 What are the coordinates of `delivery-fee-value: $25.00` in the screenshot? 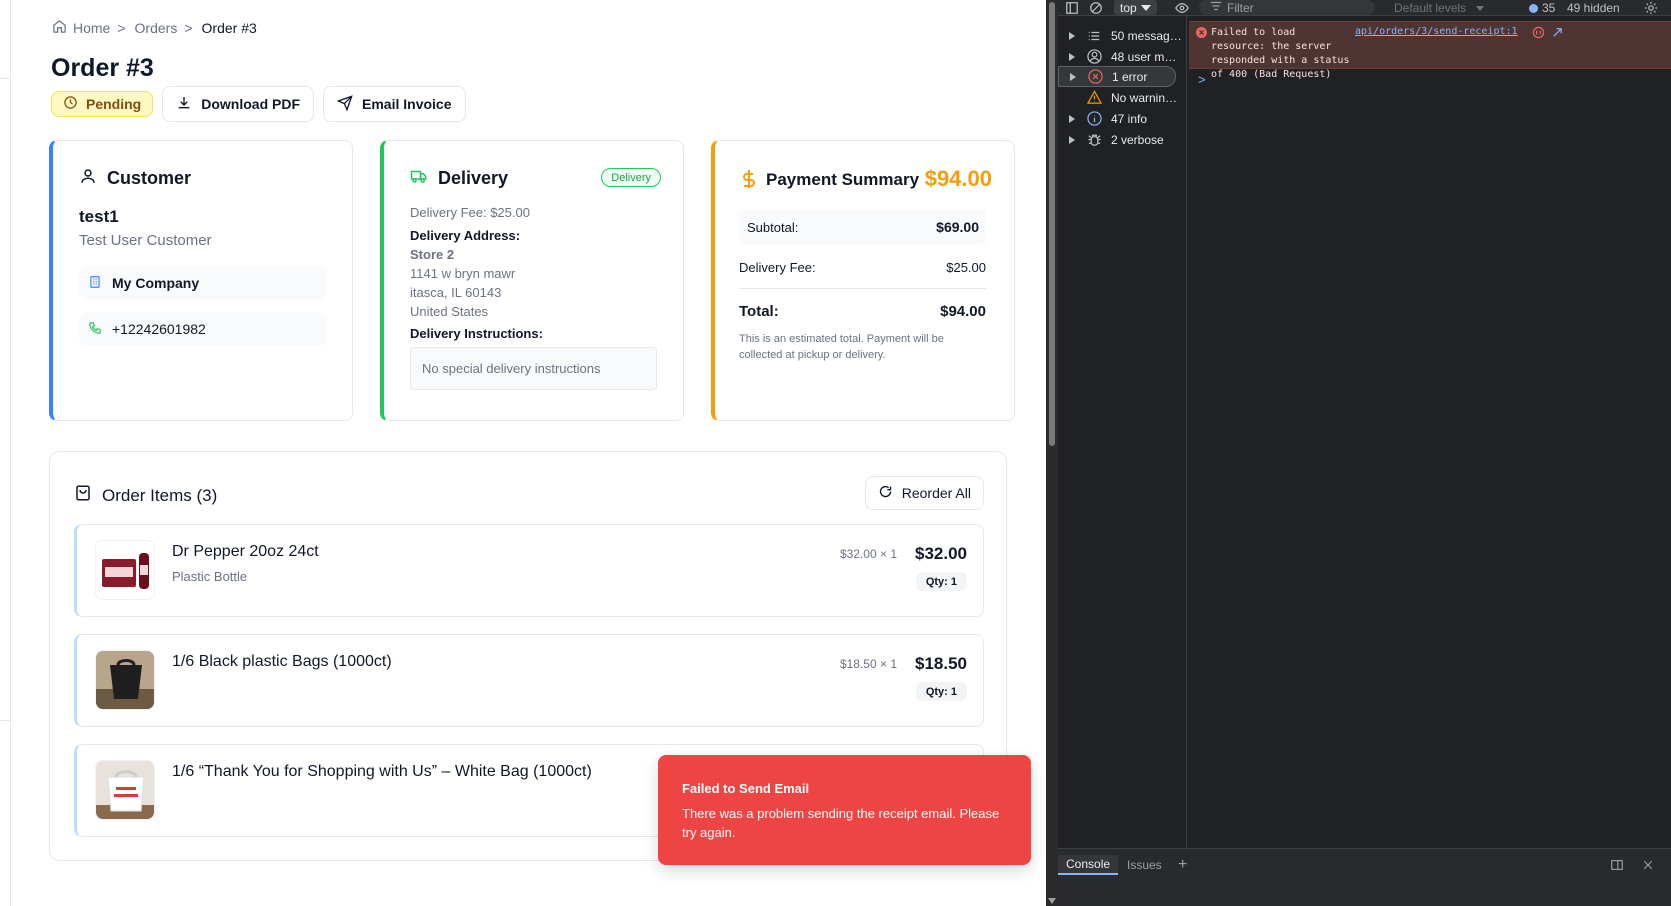 It's located at (966, 267).